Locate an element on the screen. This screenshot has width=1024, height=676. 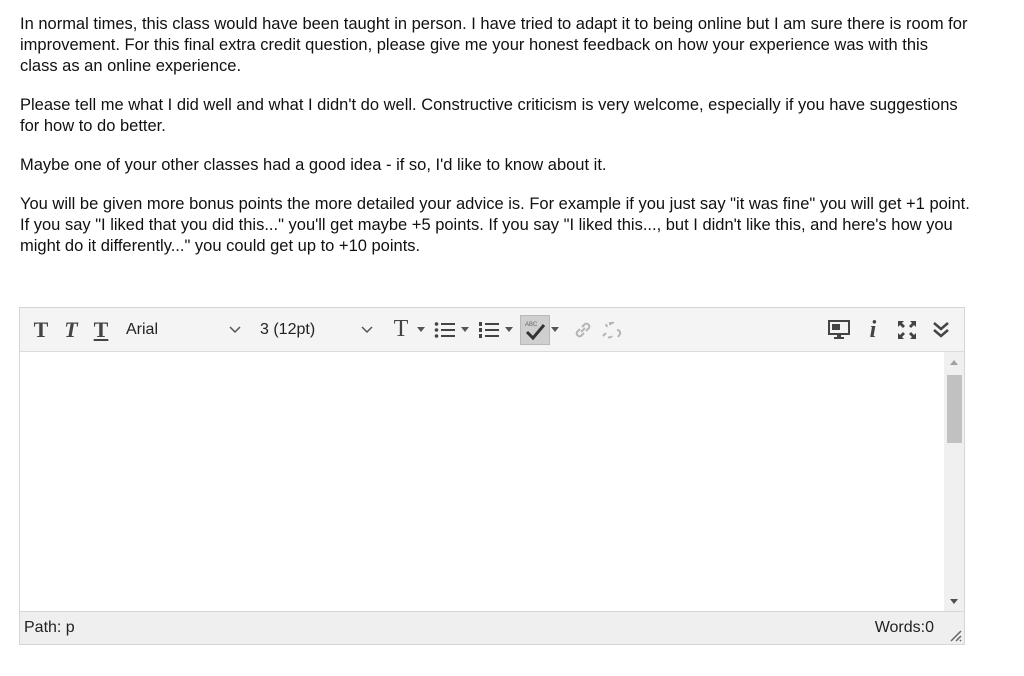
unlink-icon is located at coordinates (612, 329).